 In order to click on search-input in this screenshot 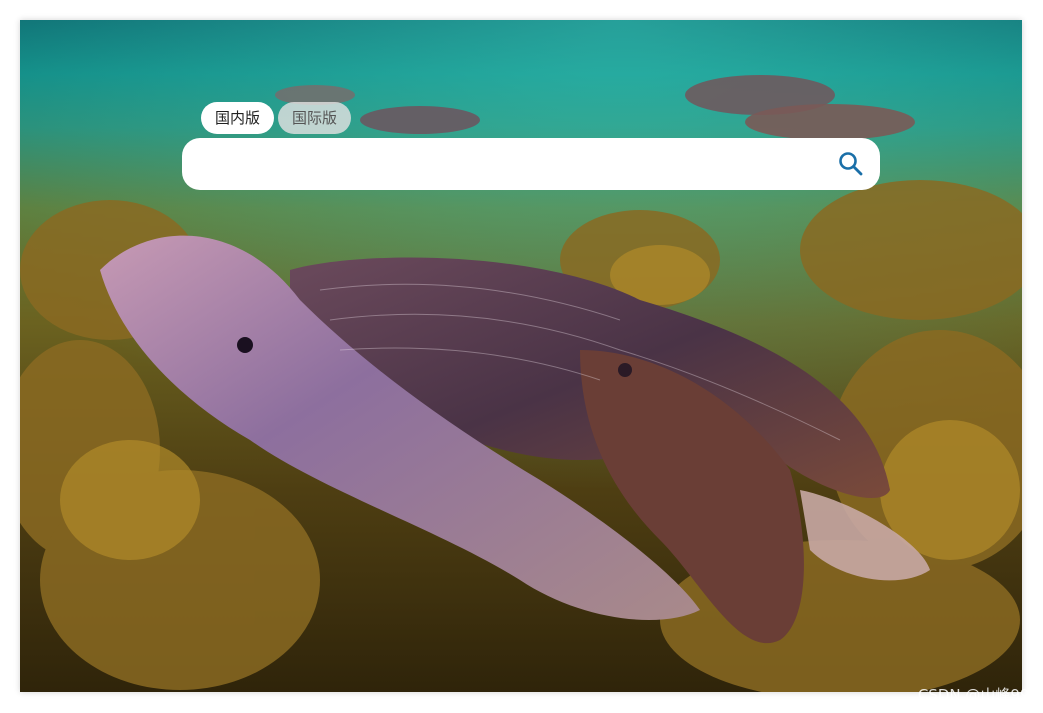, I will do `click(507, 165)`.